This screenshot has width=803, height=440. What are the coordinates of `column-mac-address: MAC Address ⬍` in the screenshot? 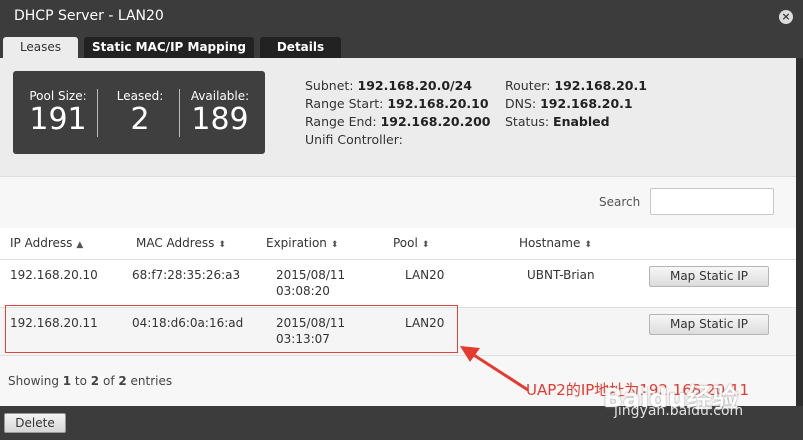 It's located at (181, 243).